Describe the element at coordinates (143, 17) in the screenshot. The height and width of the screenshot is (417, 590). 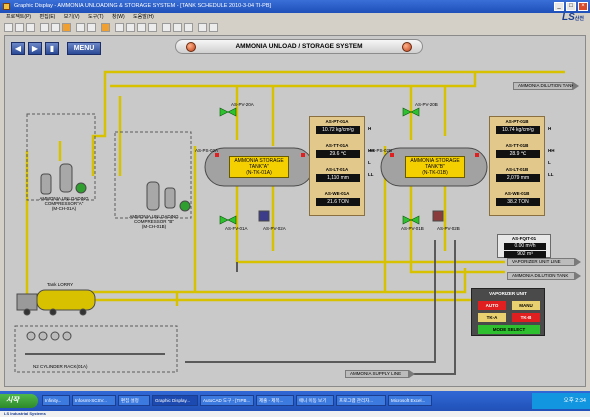
I see `menu-help: 도움말(H)` at that location.